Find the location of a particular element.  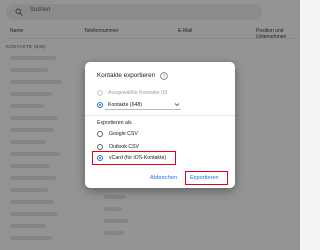

help-circle-icon: ? is located at coordinates (164, 75).